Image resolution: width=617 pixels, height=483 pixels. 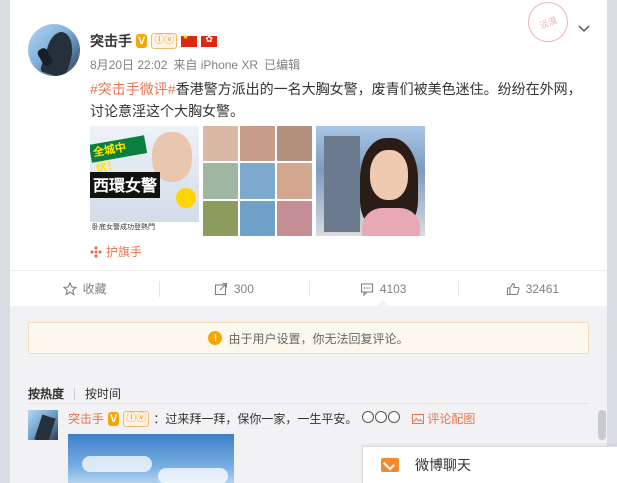 What do you see at coordinates (513, 288) in the screenshot?
I see `thumbs-up-icon` at bounding box center [513, 288].